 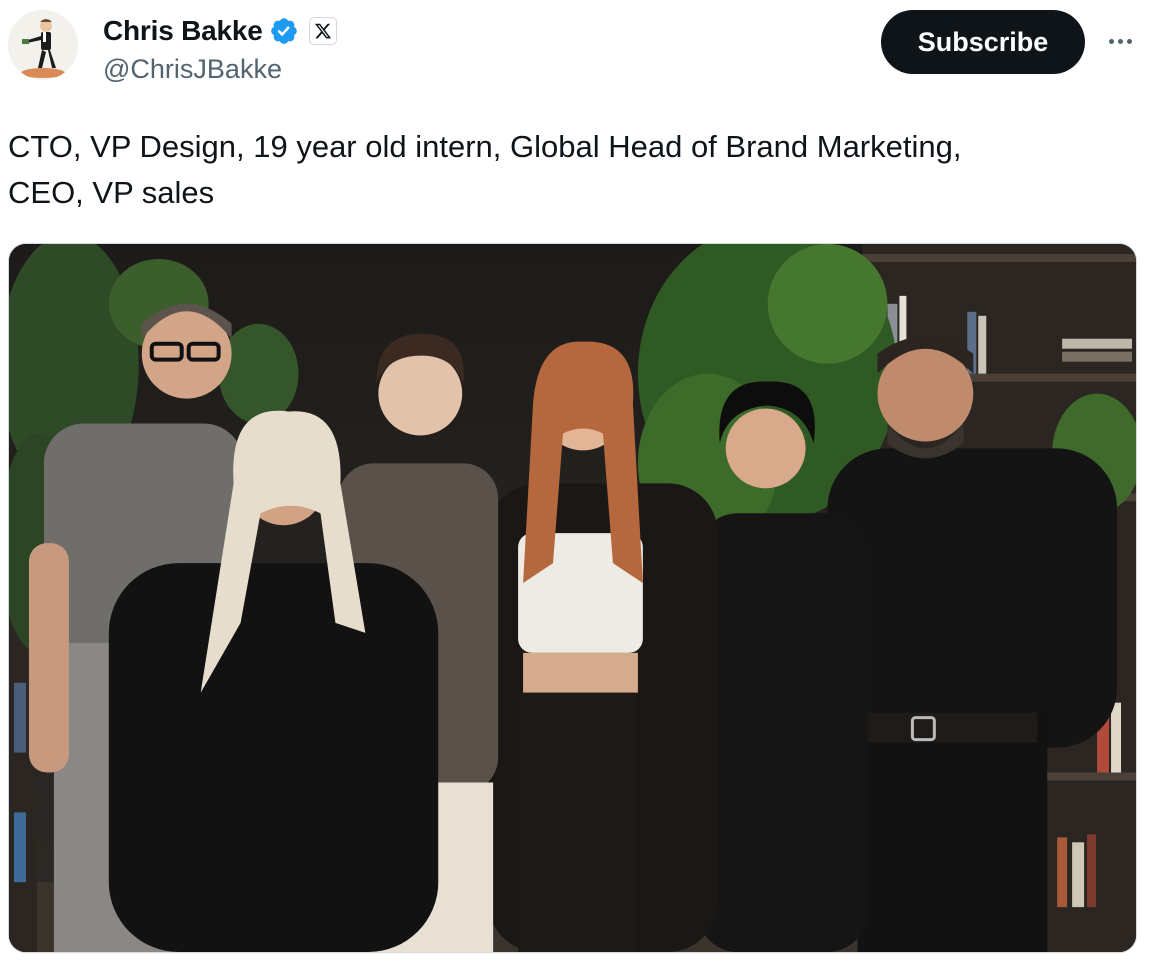 I want to click on author-name-row: Chris Bakke, so click(x=220, y=31).